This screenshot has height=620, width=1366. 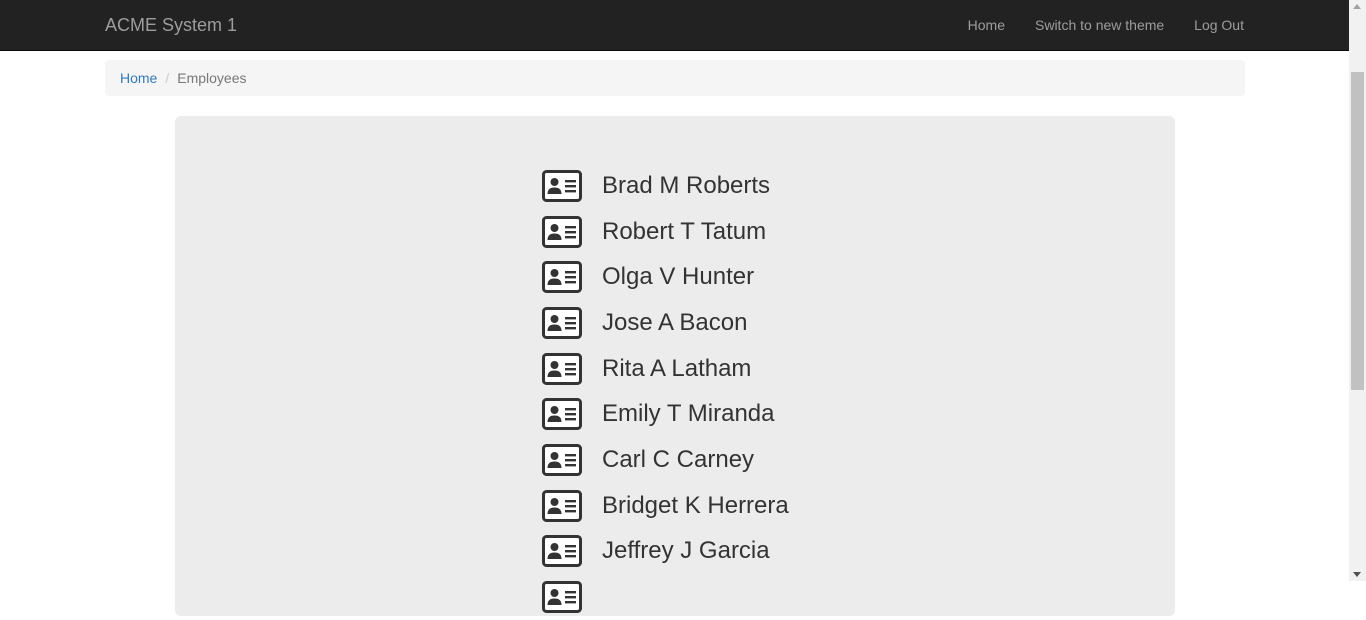 I want to click on employee-name: Jose A Bacon, so click(x=674, y=323).